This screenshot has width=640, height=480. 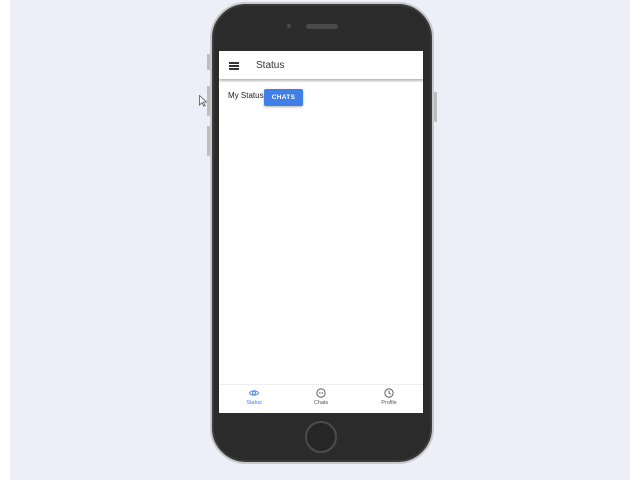 I want to click on hamburger-menu-icon, so click(x=234, y=66).